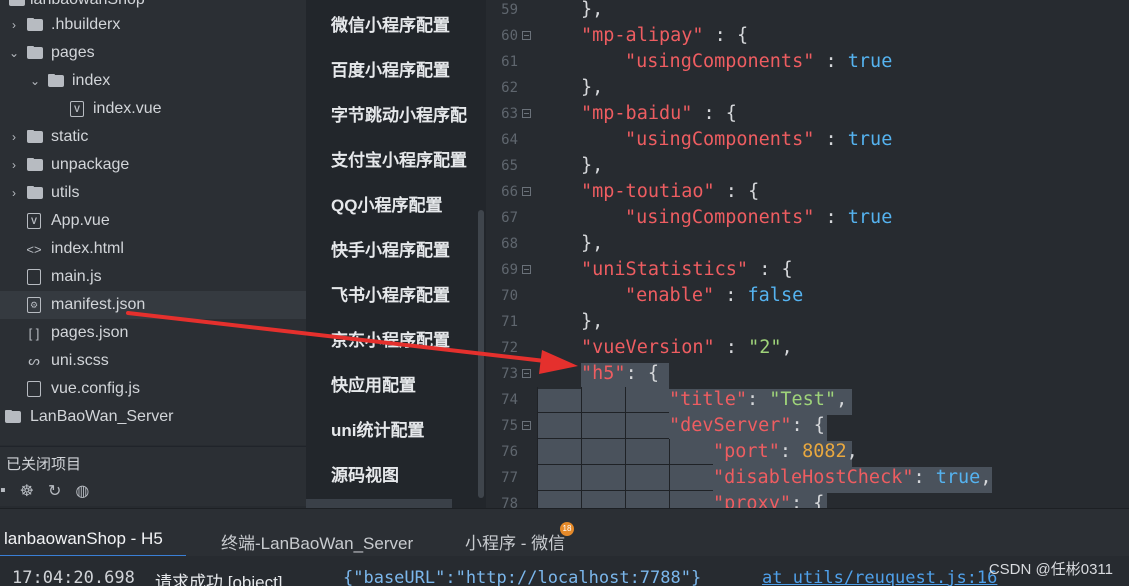 The height and width of the screenshot is (586, 1129). I want to click on nav-item-toutiao: 字节跳动小程序配, so click(399, 113).